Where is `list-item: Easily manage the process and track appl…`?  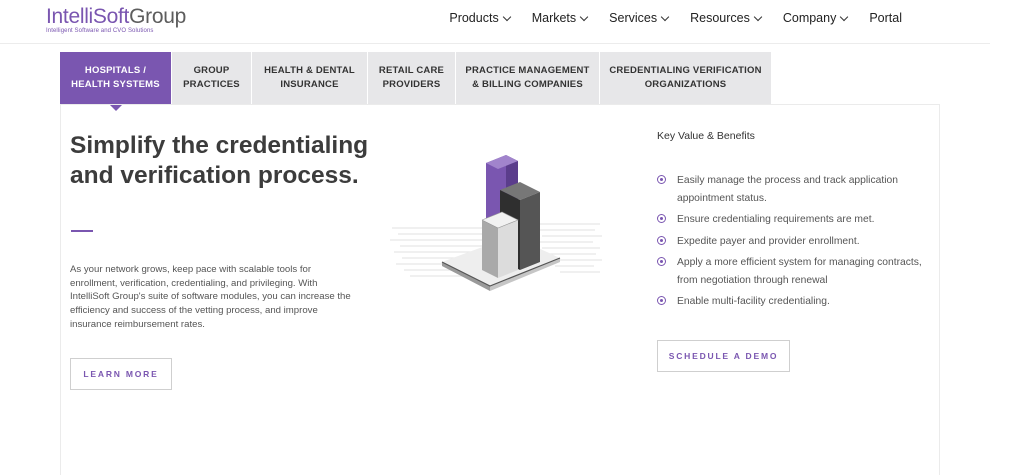
list-item: Easily manage the process and track appl… is located at coordinates (792, 189).